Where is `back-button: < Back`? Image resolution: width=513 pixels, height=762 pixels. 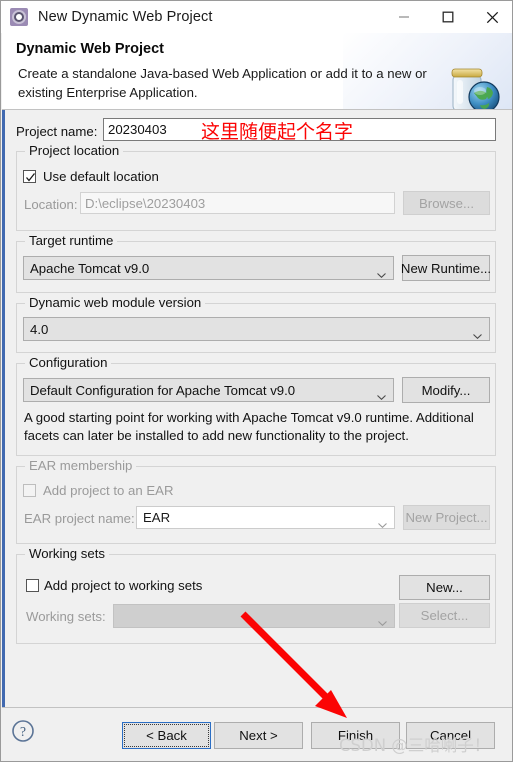 back-button: < Back is located at coordinates (166, 735).